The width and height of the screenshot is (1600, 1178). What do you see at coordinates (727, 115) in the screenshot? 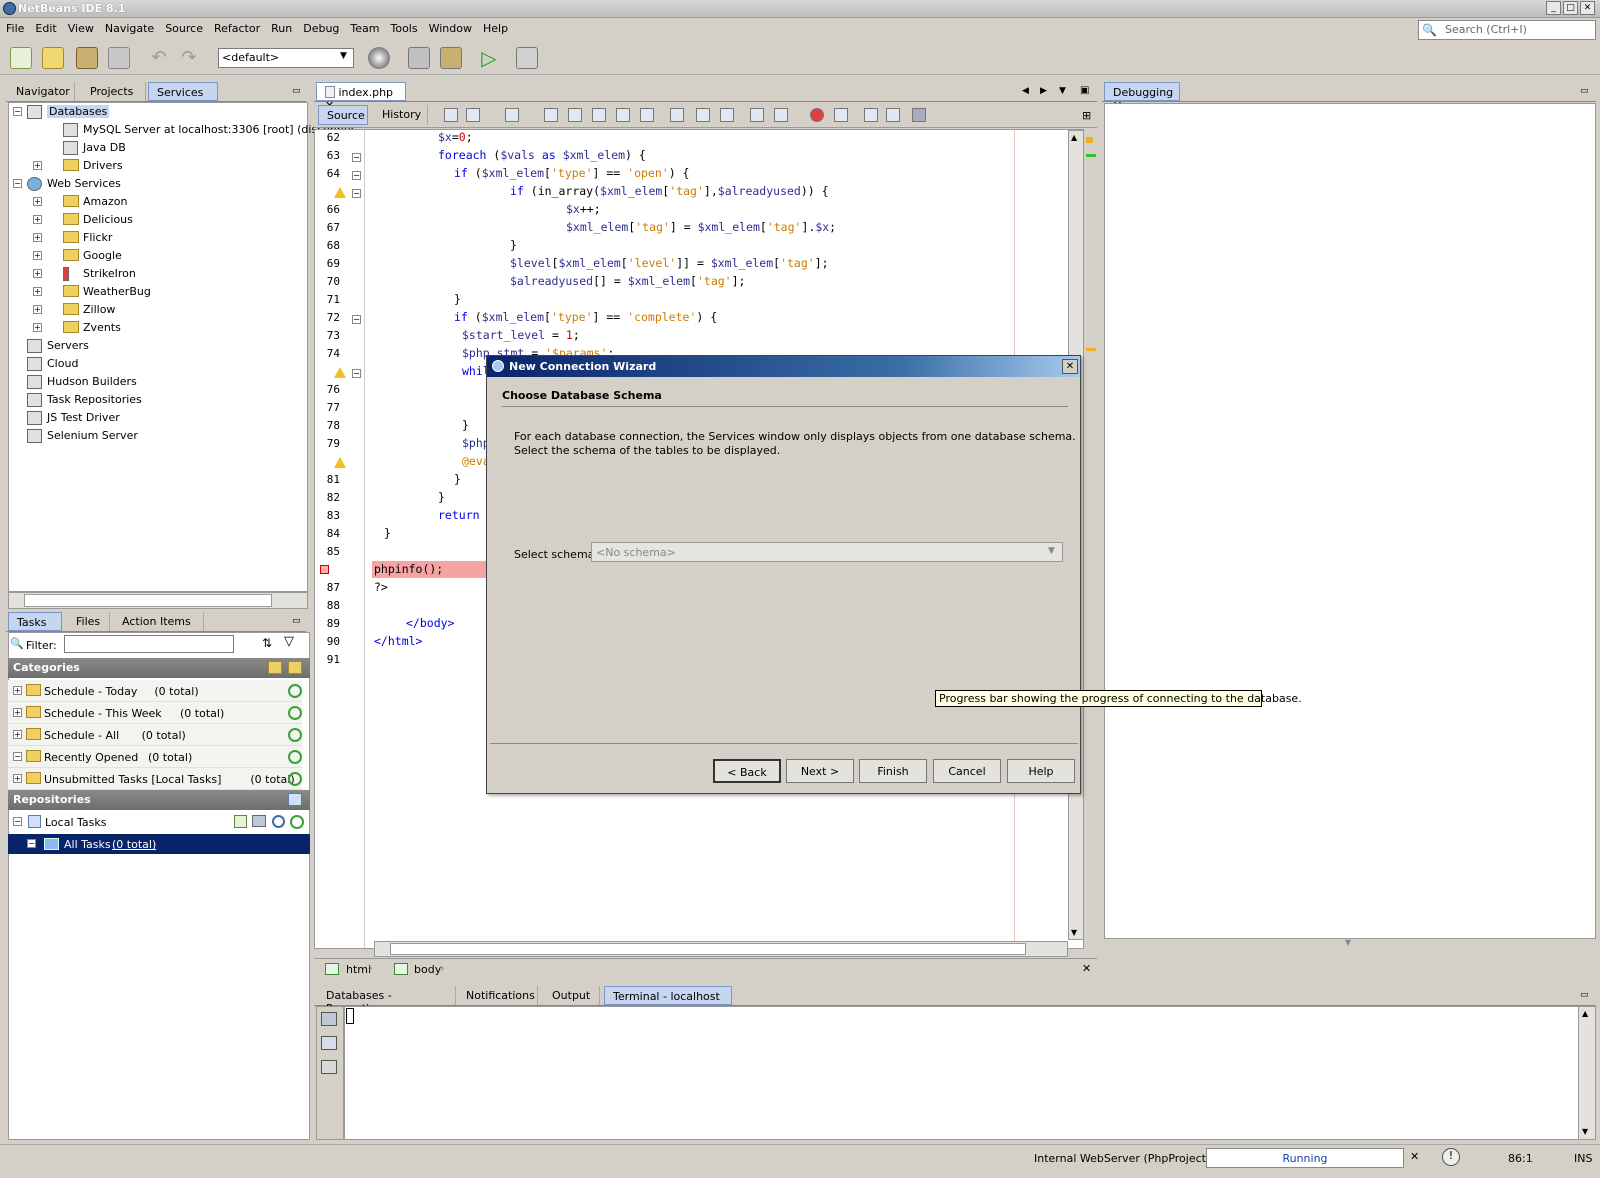
I see `toggle-bookmark-icon` at bounding box center [727, 115].